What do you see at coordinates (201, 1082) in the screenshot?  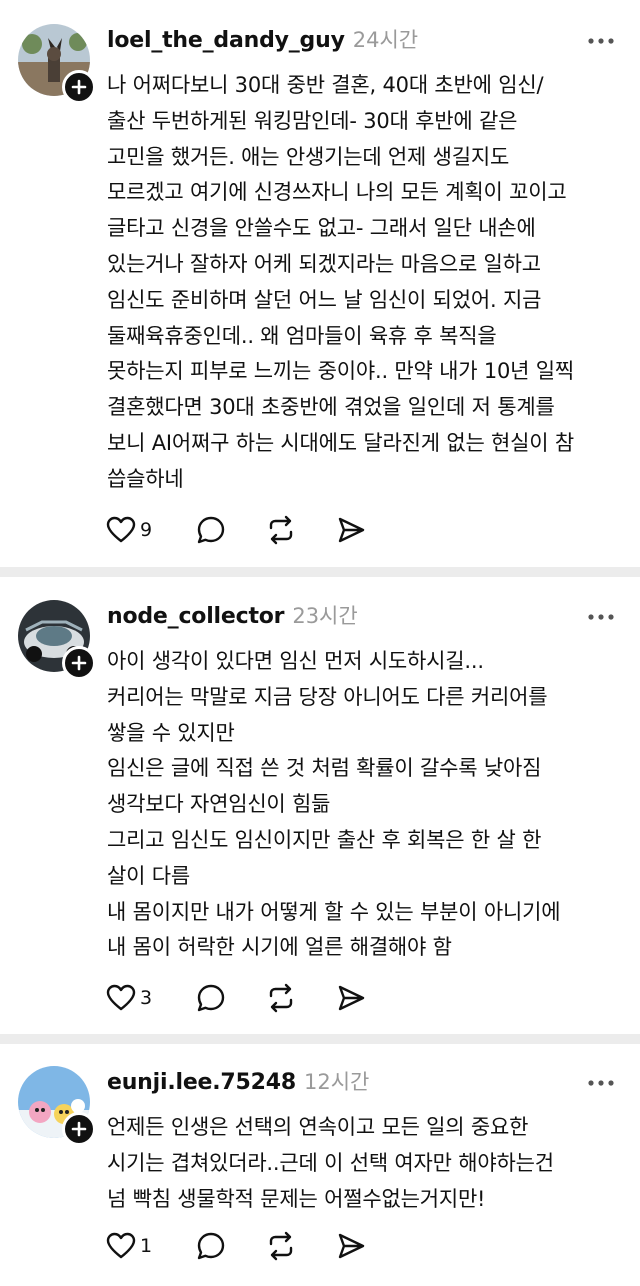 I see `username: eunji.lee.75248` at bounding box center [201, 1082].